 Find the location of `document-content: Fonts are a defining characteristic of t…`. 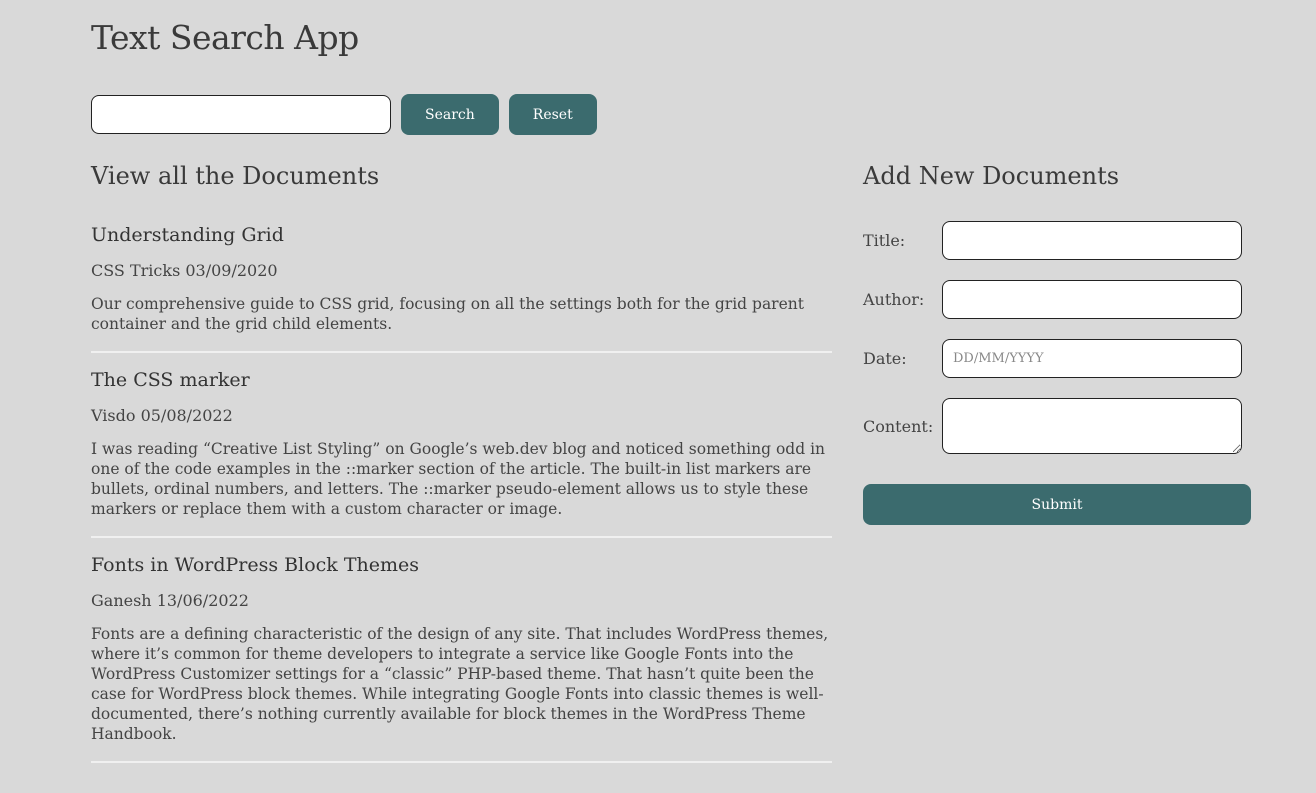

document-content: Fonts are a defining characteristic of t… is located at coordinates (460, 684).